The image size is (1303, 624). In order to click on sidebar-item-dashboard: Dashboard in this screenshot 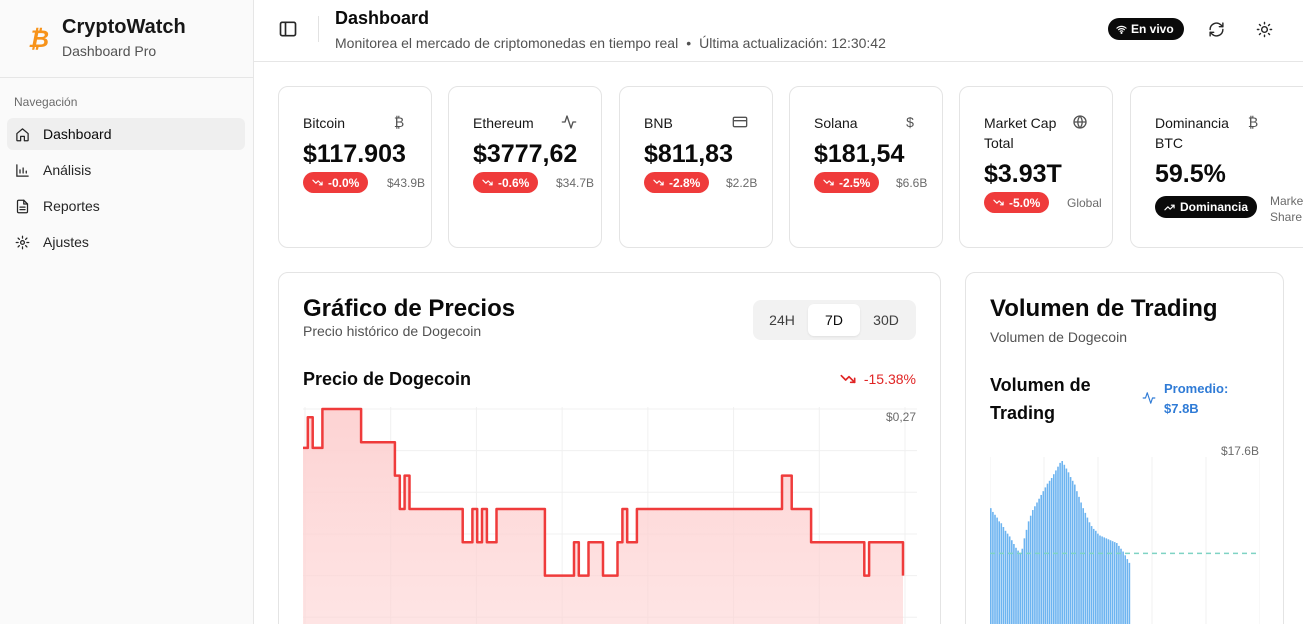, I will do `click(126, 134)`.